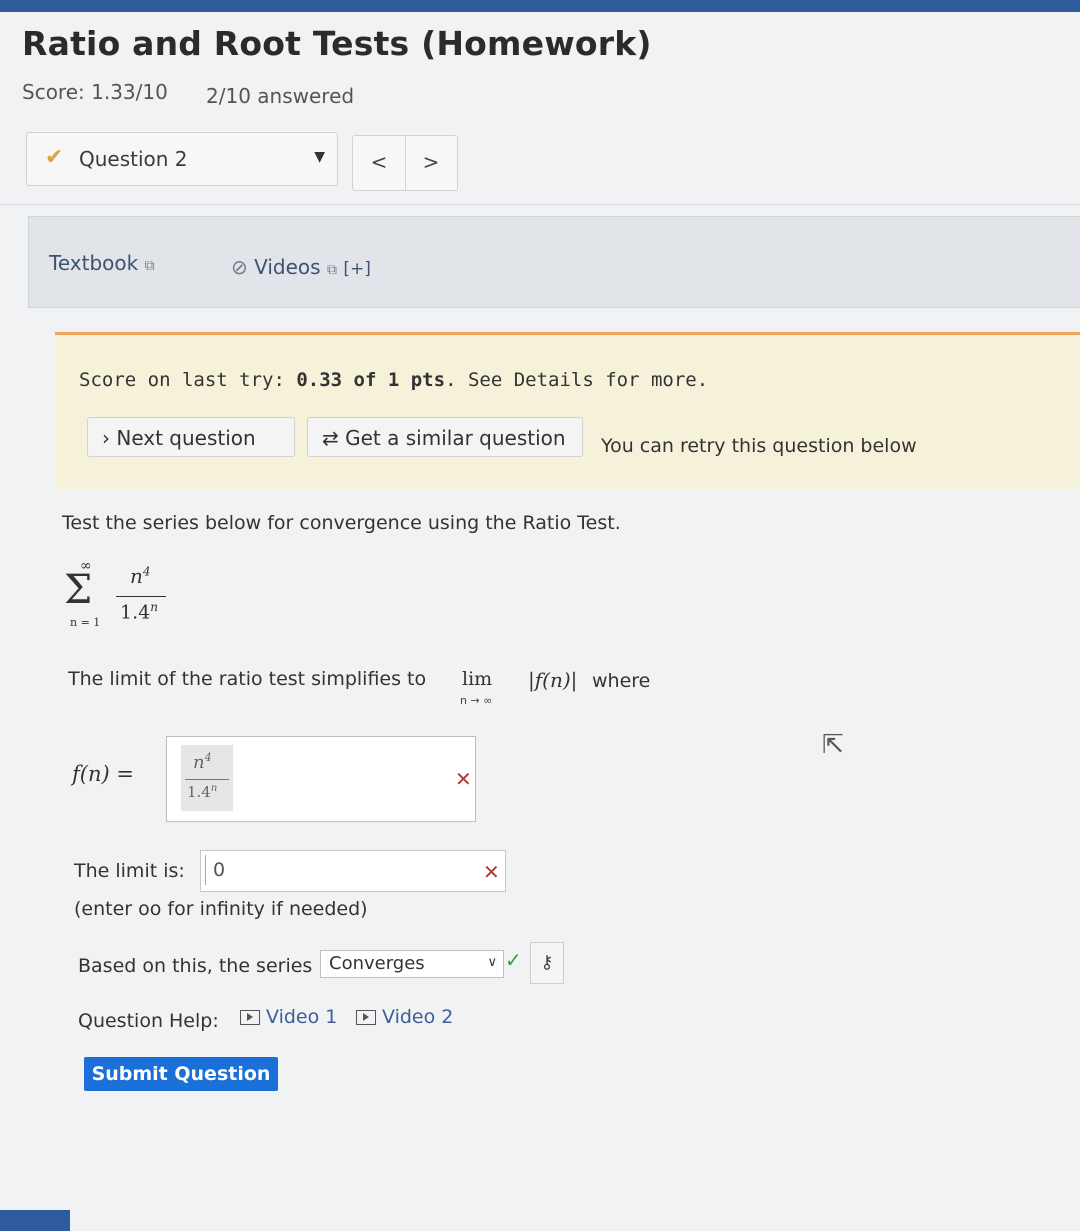 The width and height of the screenshot is (1080, 1231). What do you see at coordinates (239, 267) in the screenshot?
I see `paperclip-icon: ⊘` at bounding box center [239, 267].